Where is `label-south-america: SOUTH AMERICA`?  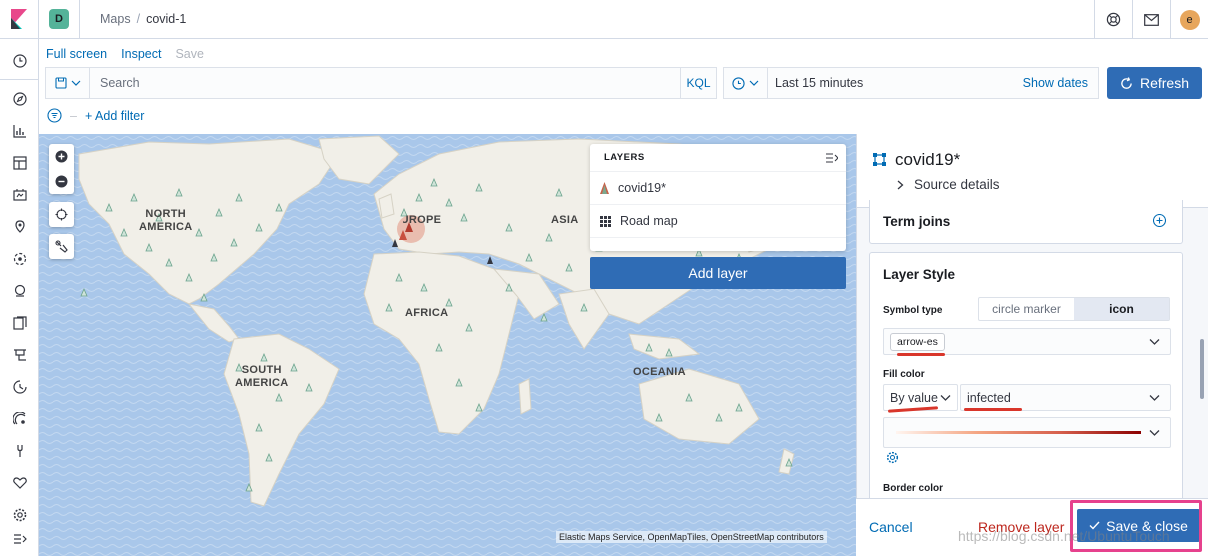 label-south-america: SOUTH AMERICA is located at coordinates (262, 376).